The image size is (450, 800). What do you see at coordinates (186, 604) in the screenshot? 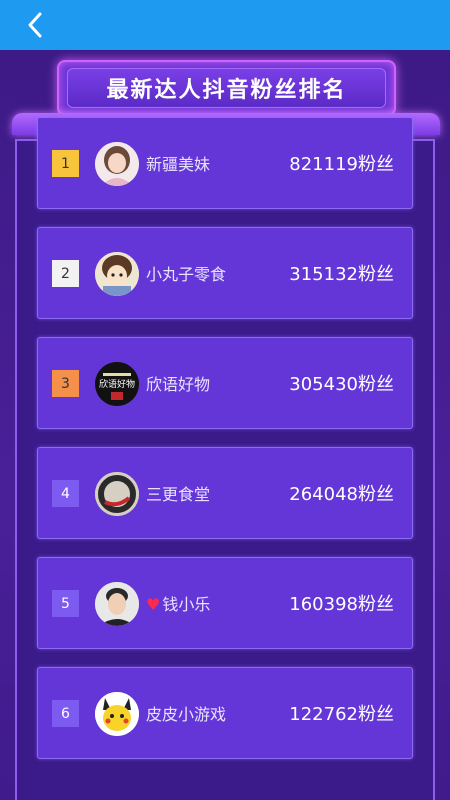
I see `user-name-text: 钱小乐` at bounding box center [186, 604].